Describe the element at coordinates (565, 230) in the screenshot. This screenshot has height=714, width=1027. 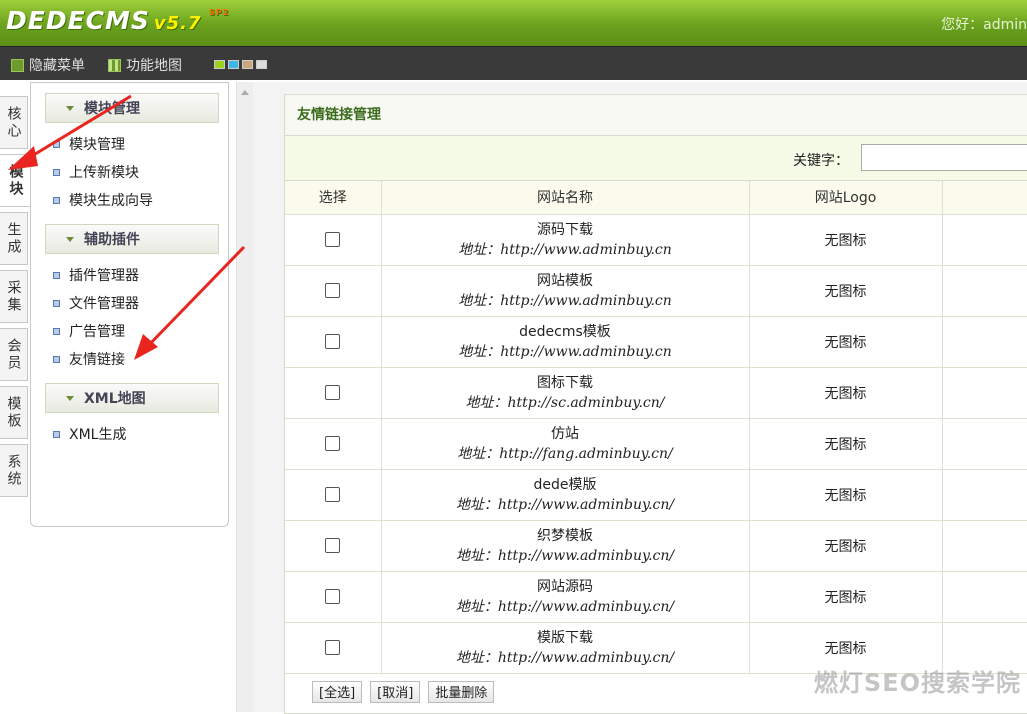
I see `site-name: 源码下载` at that location.